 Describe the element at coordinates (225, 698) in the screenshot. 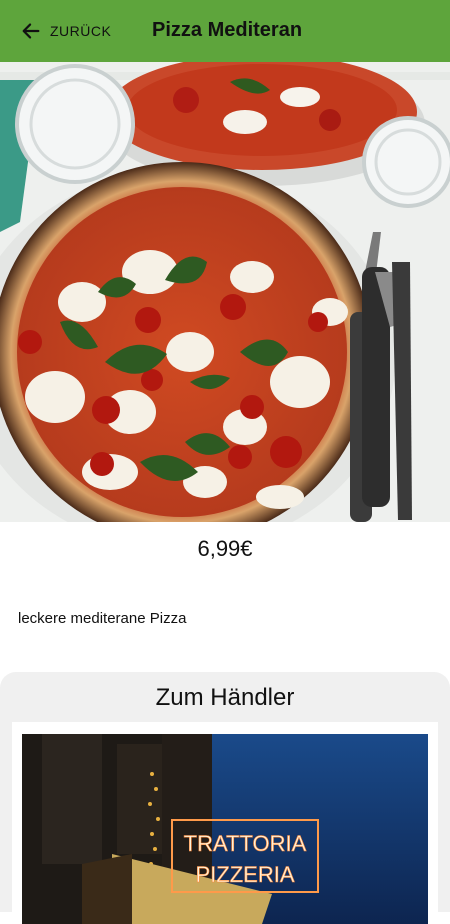

I see `merchant-heading: Zum Händler` at that location.